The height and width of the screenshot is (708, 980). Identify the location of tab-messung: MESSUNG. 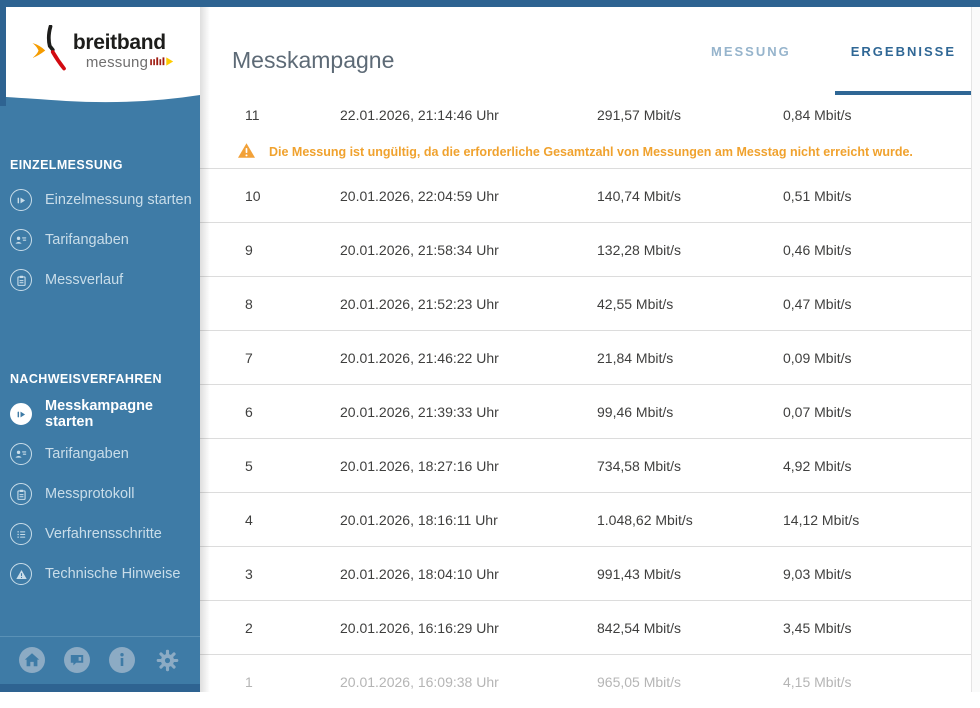
(751, 51).